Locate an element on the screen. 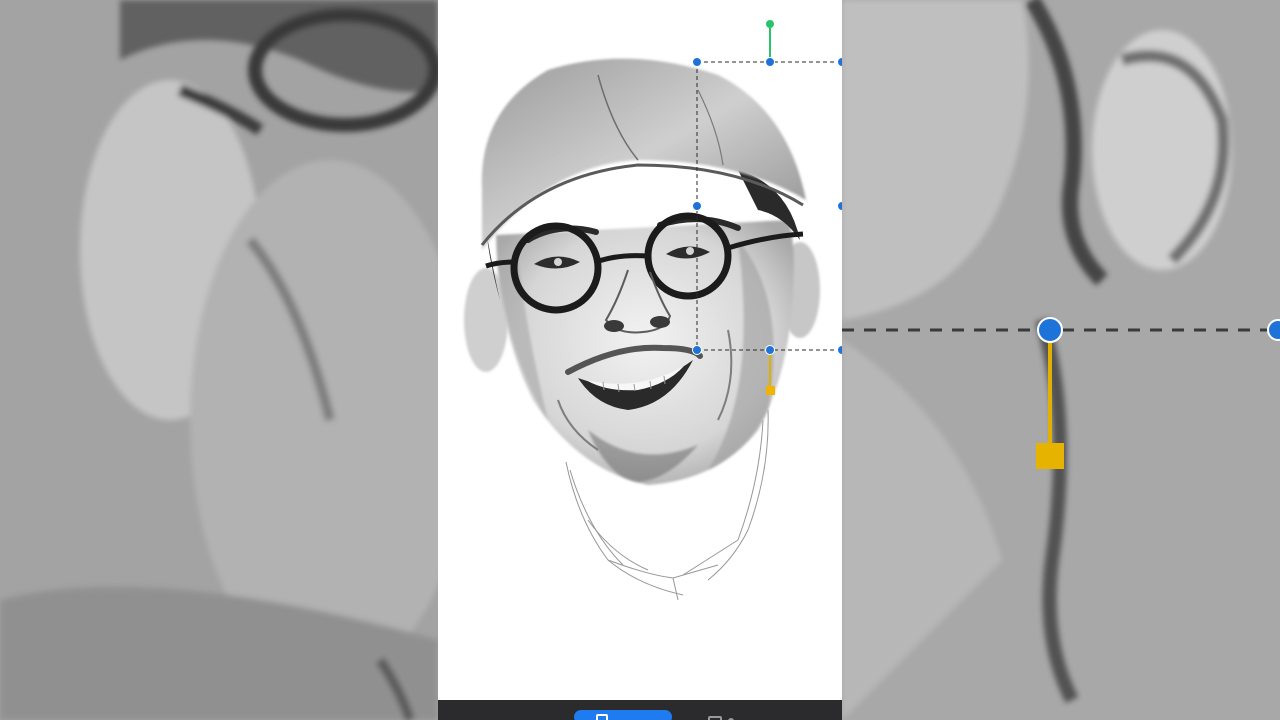  anchor-point-handle is located at coordinates (770, 390).